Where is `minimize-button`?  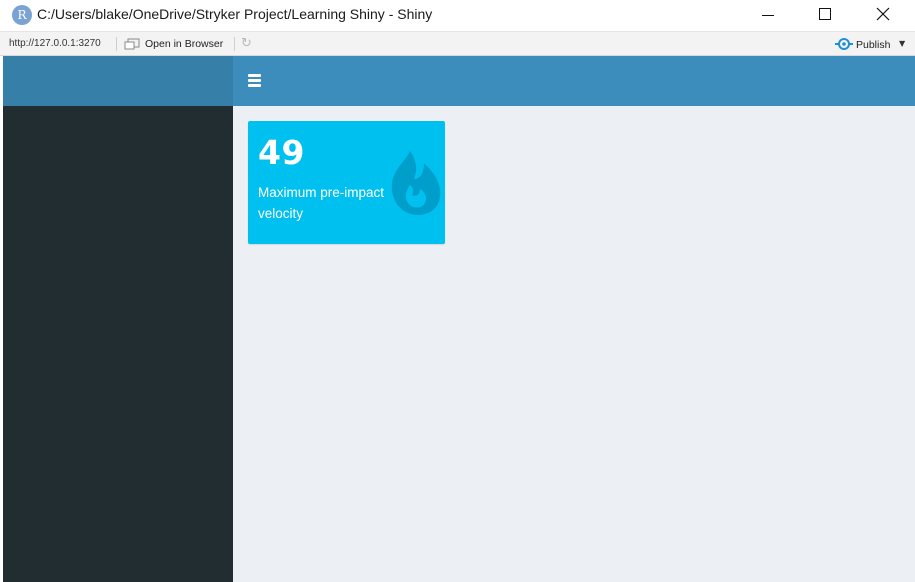 minimize-button is located at coordinates (768, 15).